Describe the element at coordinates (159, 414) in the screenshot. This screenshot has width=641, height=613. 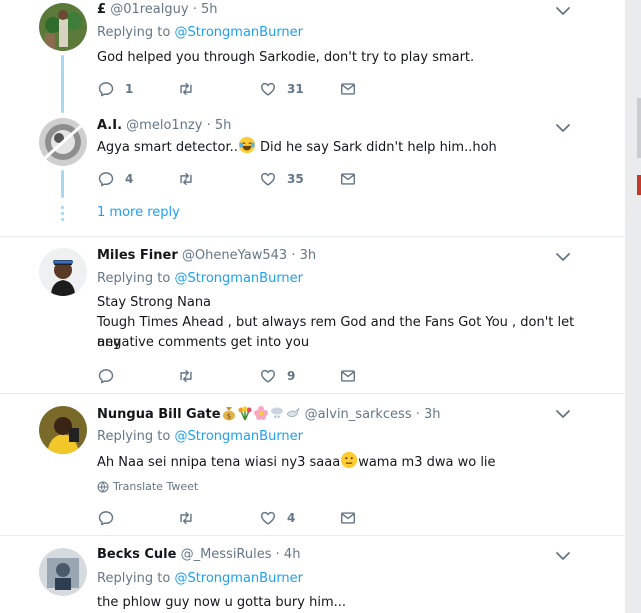
I see `display-name: Nungua Bill Gate` at that location.